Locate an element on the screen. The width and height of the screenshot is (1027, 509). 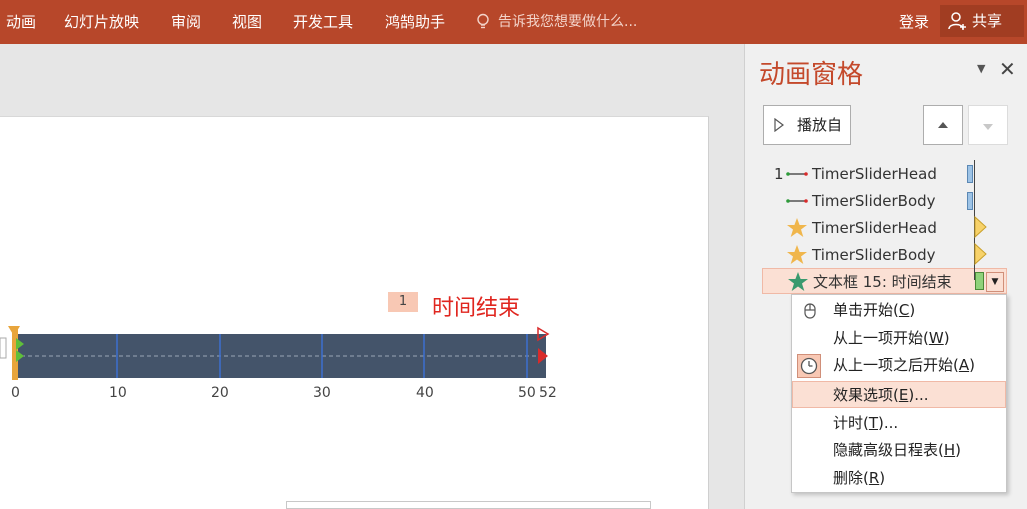
menu-item-hide-advanced-timeline: 隐藏高级日程表(H) is located at coordinates (899, 450).